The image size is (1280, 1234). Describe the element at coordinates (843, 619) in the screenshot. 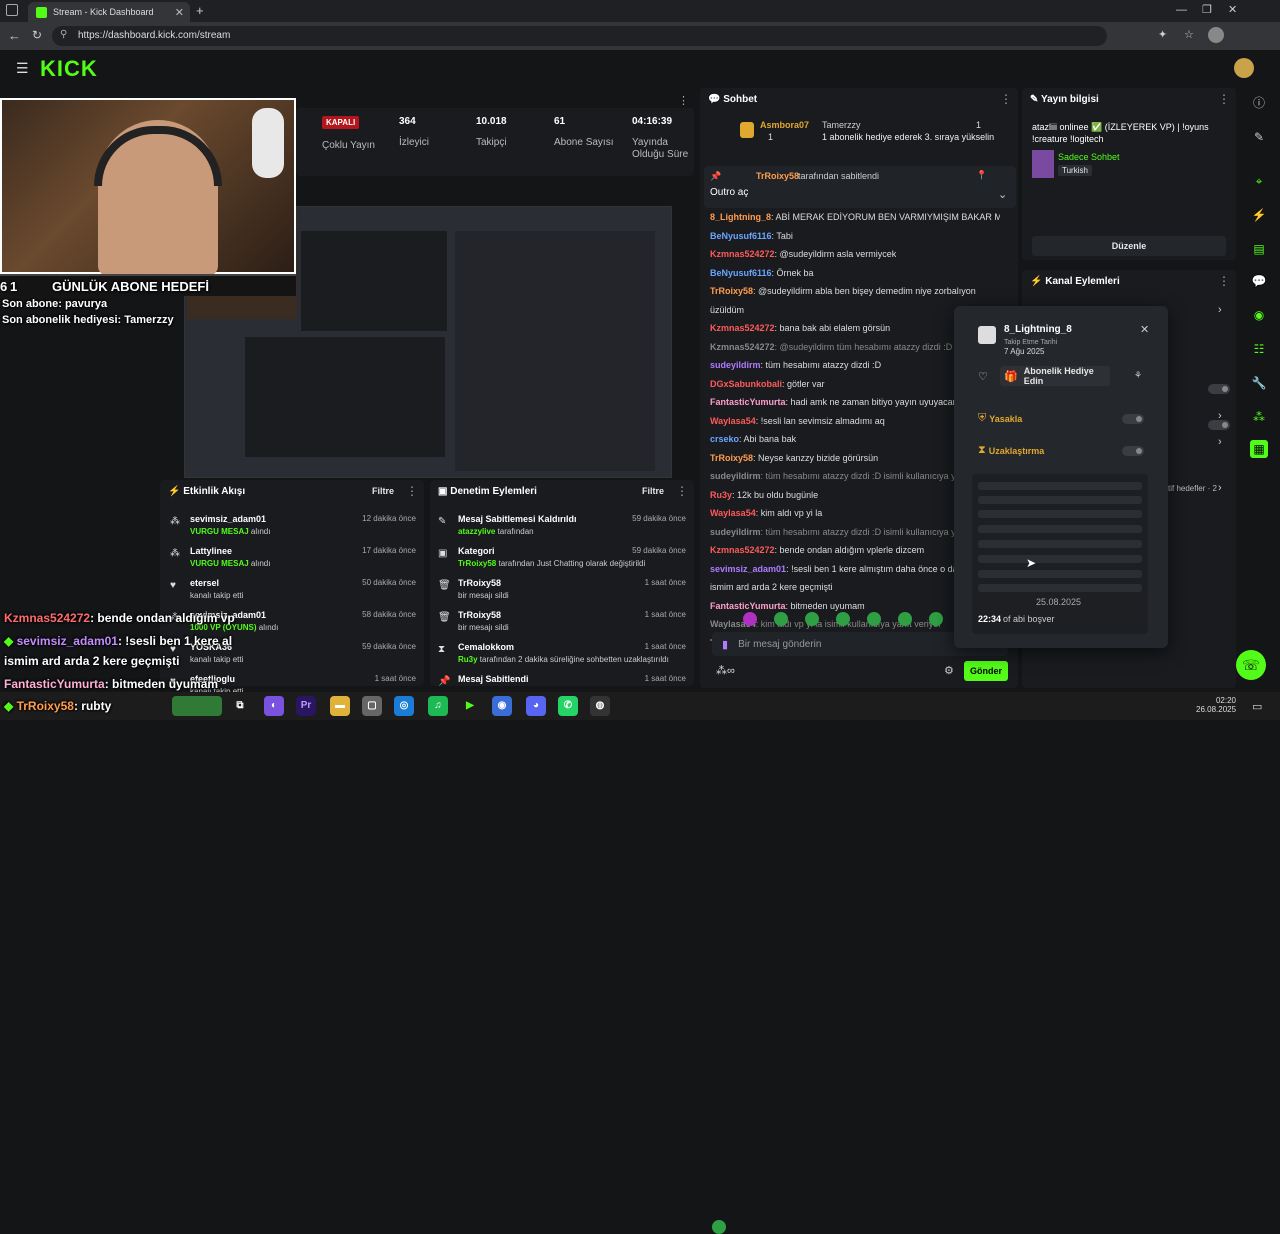

I see `emote-5-icon` at that location.